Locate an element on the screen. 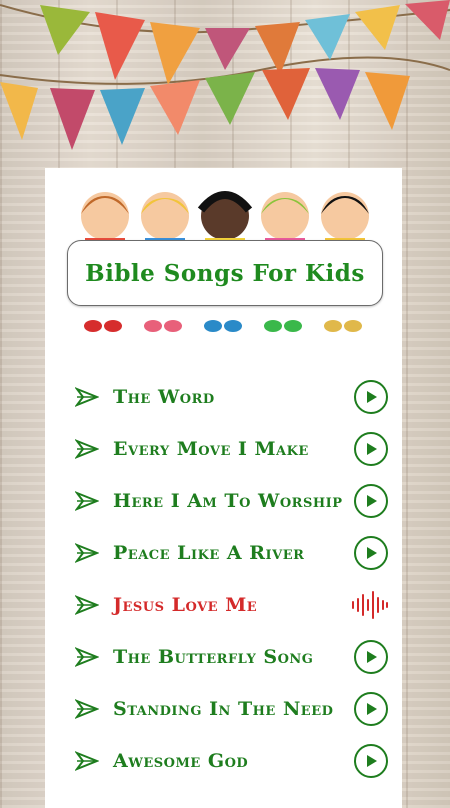 This screenshot has height=808, width=450. song-title: Awesome God is located at coordinates (181, 761).